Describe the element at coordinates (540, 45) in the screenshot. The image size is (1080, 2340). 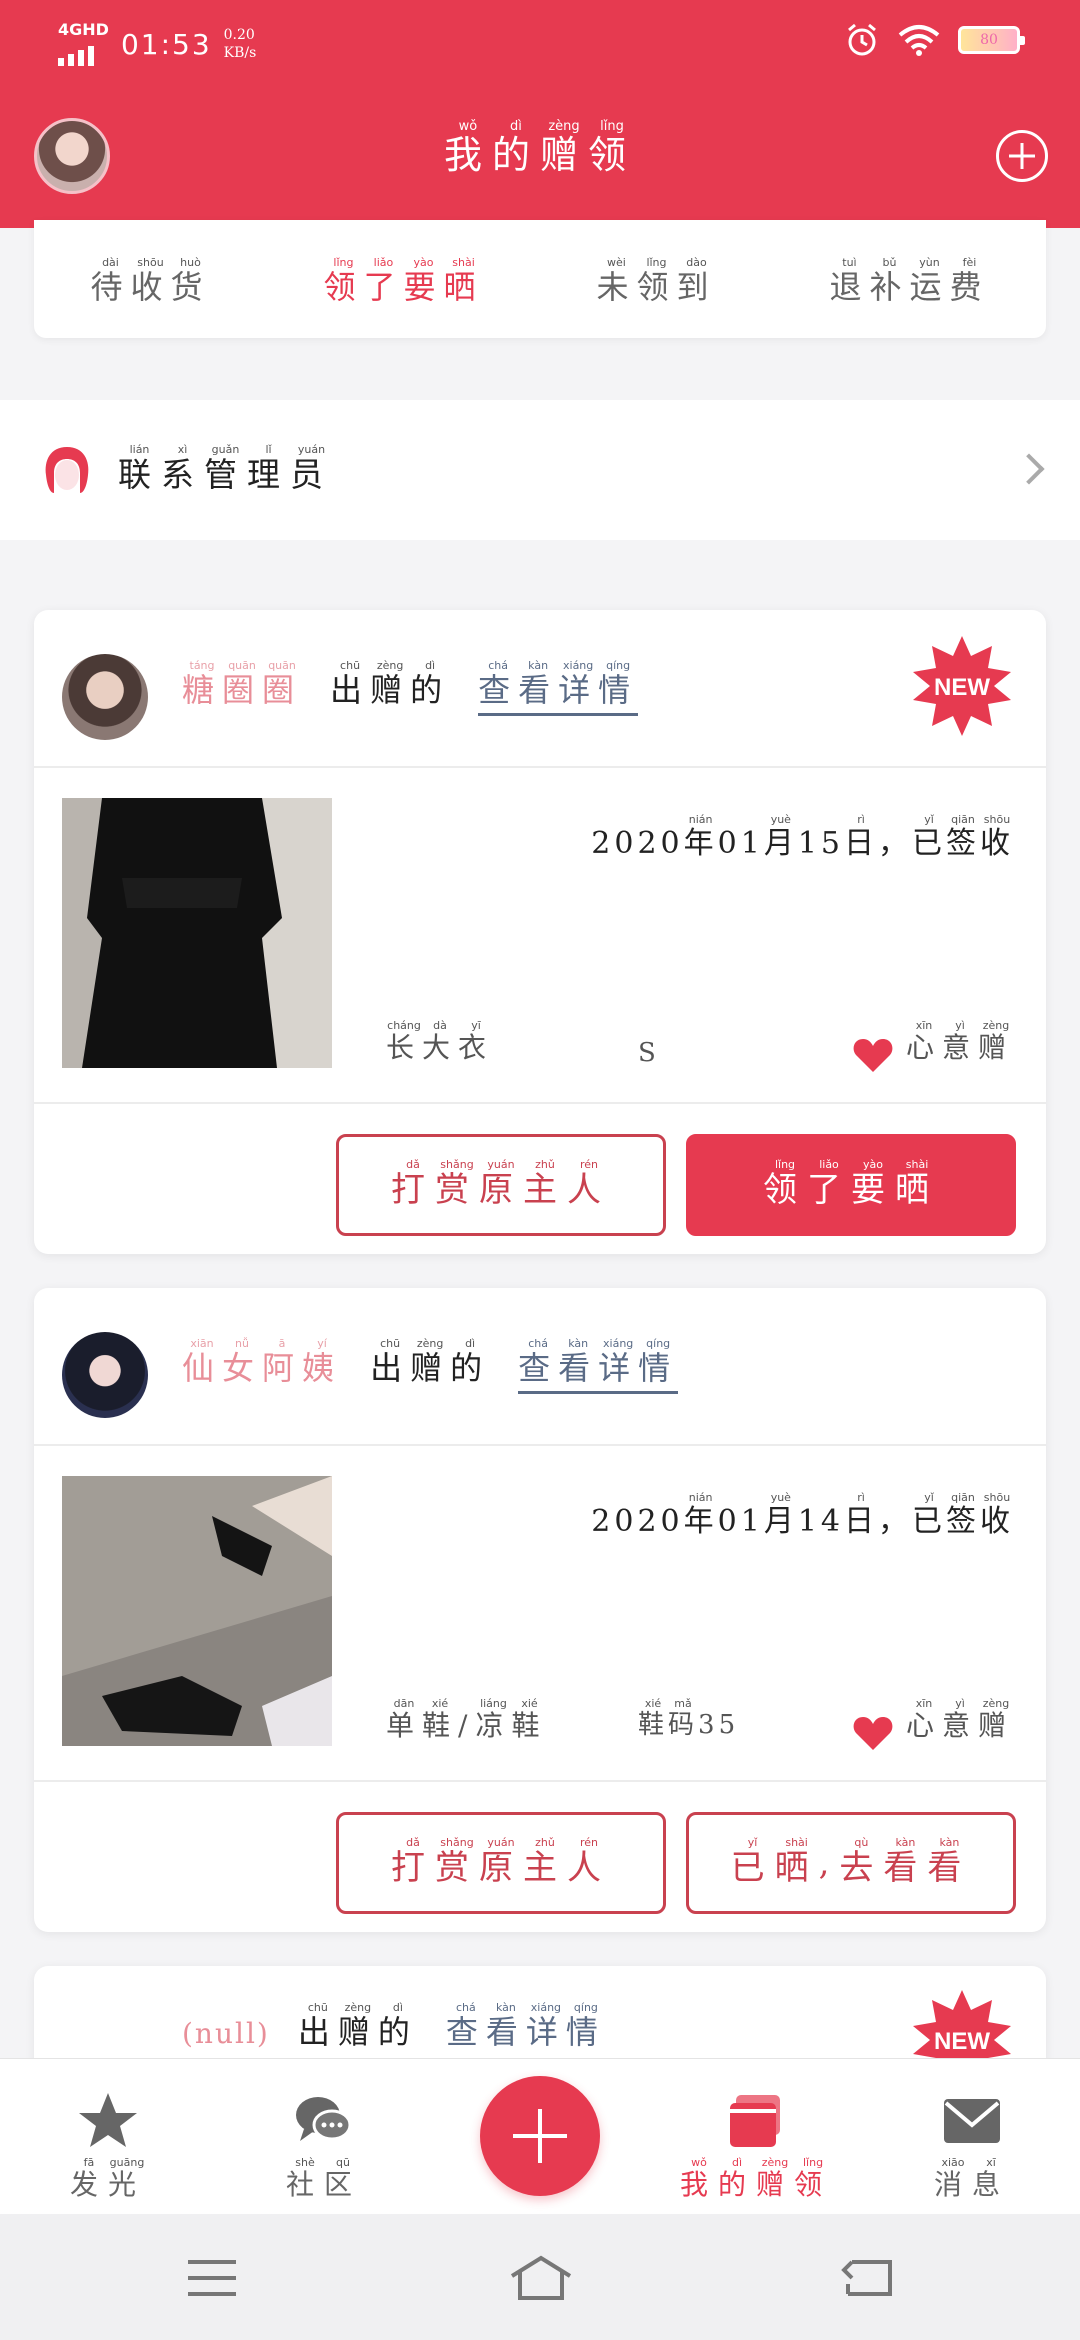
I see `status-bar: 4GHD 01:53 0.20 KB/s 80` at that location.